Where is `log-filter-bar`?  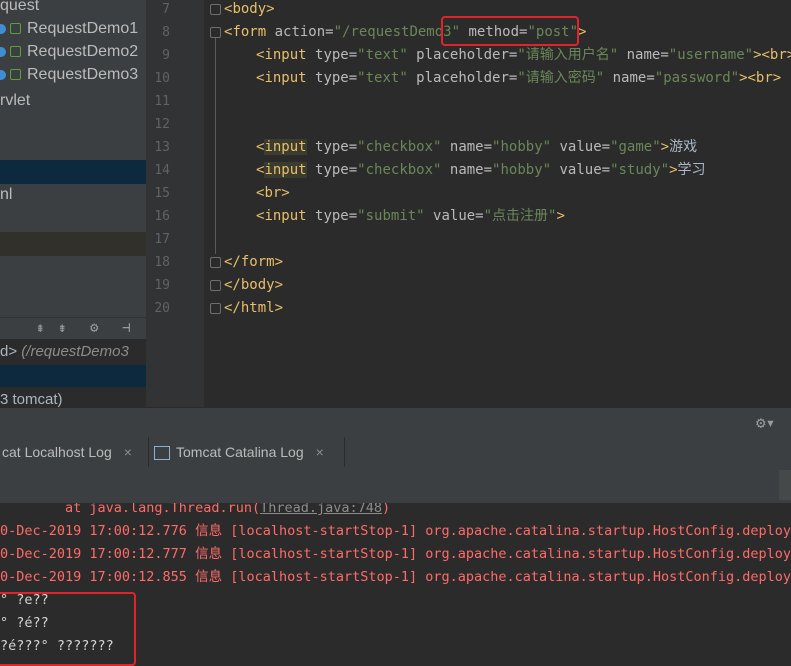 log-filter-bar is located at coordinates (395, 485).